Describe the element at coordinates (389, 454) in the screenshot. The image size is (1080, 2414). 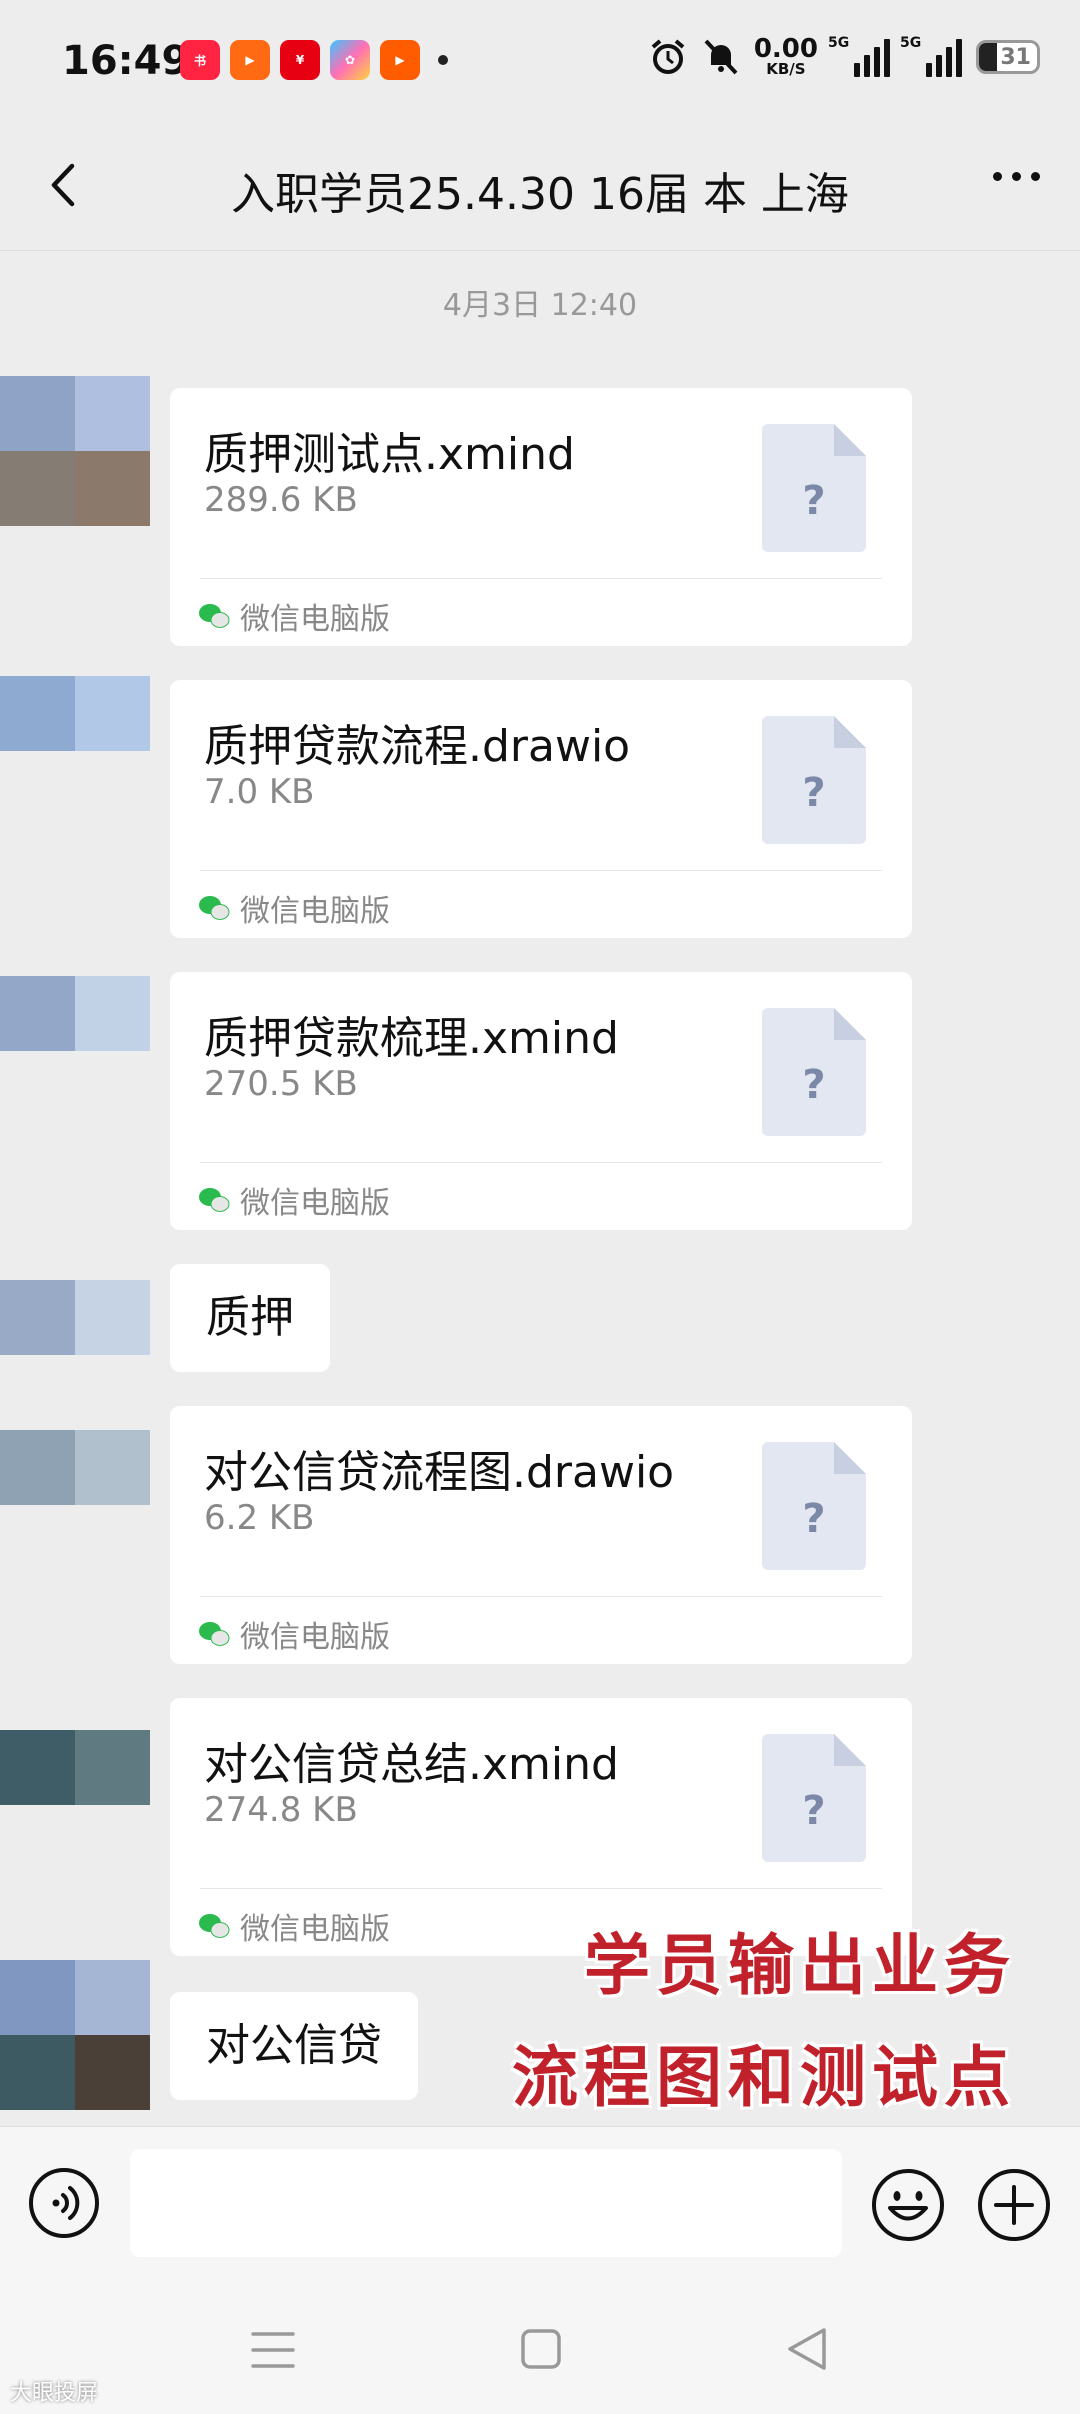
I see `file-name: 质押测试点.xmind` at that location.